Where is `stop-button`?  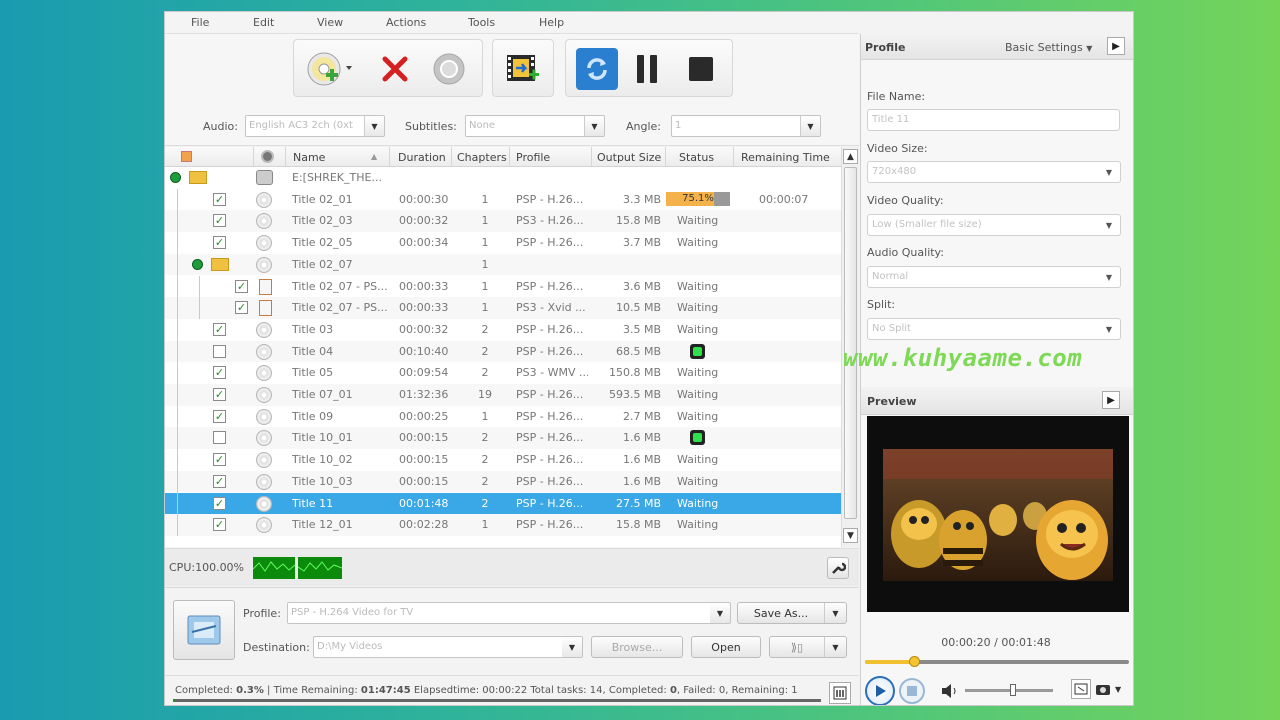 stop-button is located at coordinates (701, 69).